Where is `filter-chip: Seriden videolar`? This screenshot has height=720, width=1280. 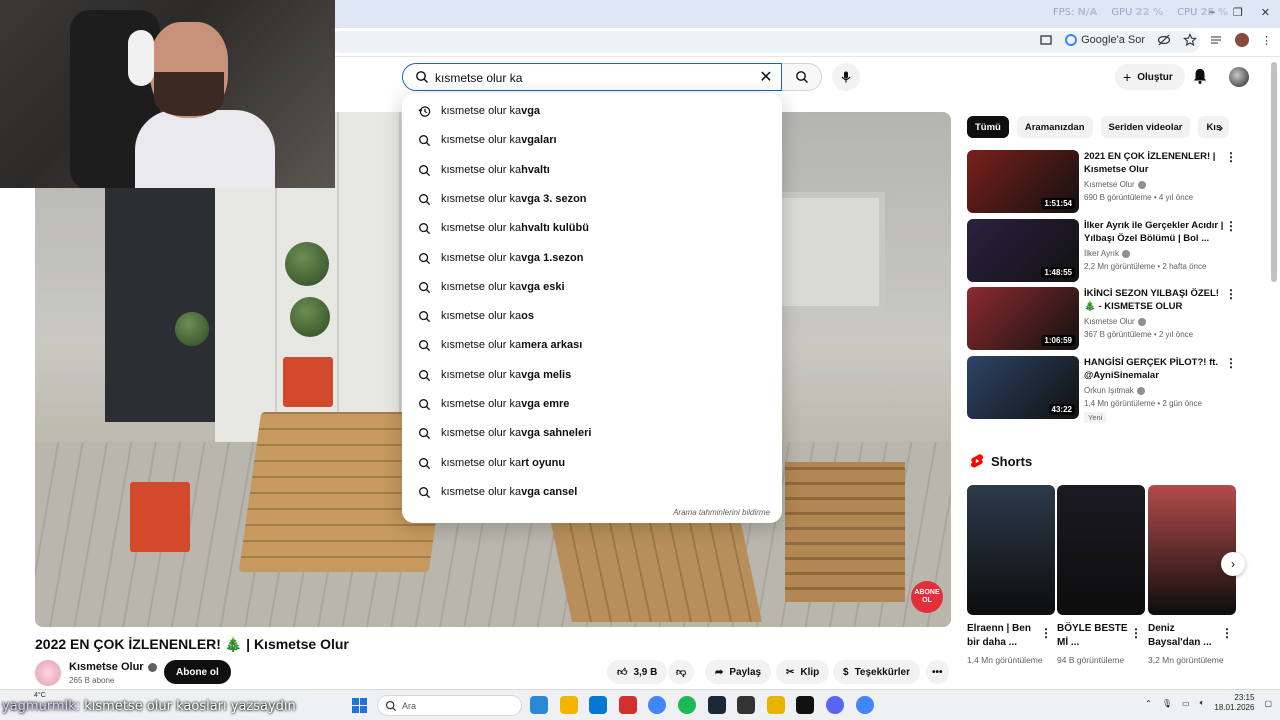
filter-chip: Seriden videolar is located at coordinates (1145, 127).